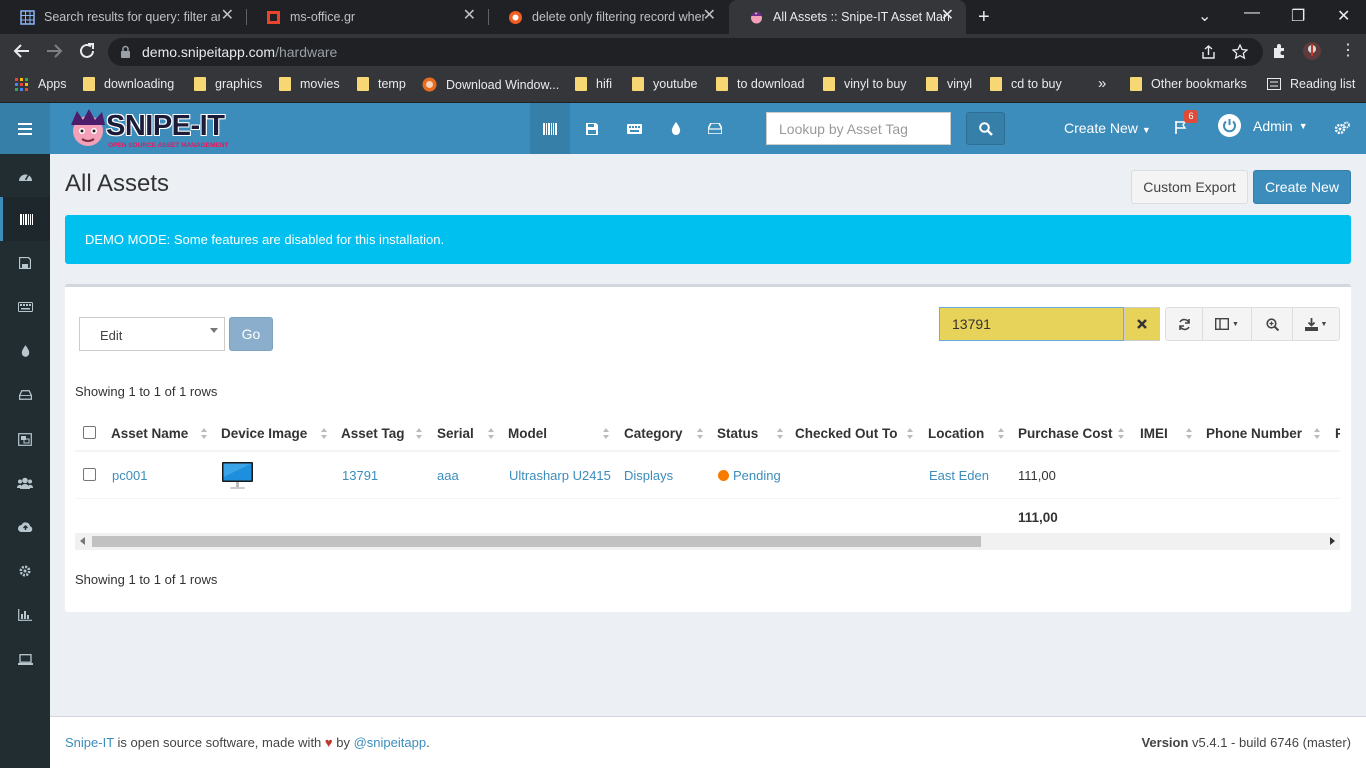 The image size is (1366, 768). What do you see at coordinates (1272, 324) in the screenshot?
I see `advanced-search-button` at bounding box center [1272, 324].